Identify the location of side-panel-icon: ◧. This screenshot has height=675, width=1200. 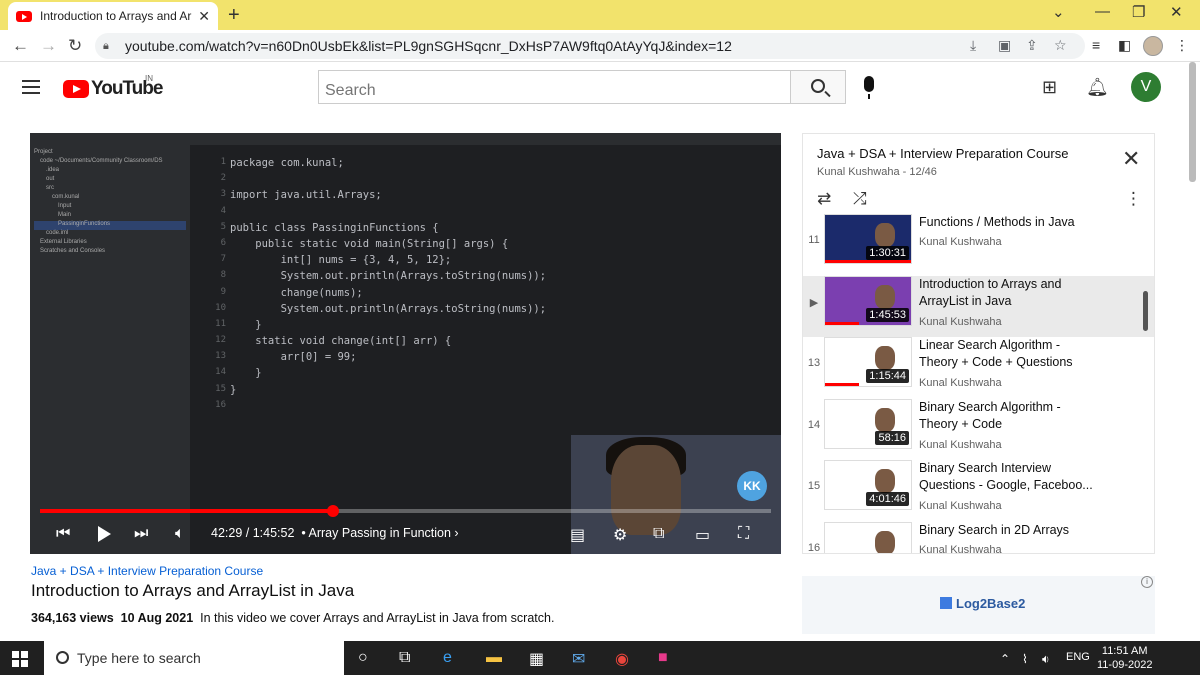
(1124, 45).